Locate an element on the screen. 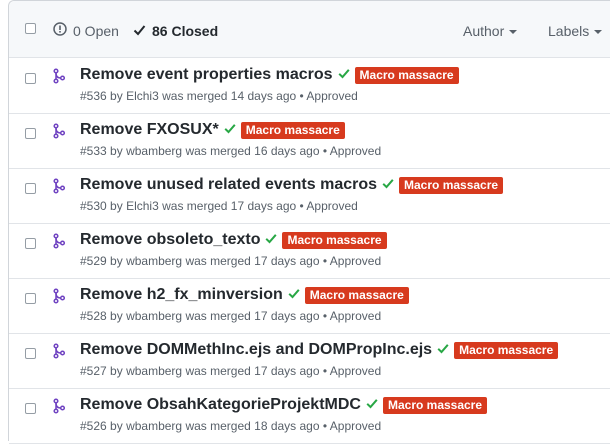 The height and width of the screenshot is (444, 610). pull-request-title-line: Remove h2_fx_minversion Macro massacre is located at coordinates (244, 295).